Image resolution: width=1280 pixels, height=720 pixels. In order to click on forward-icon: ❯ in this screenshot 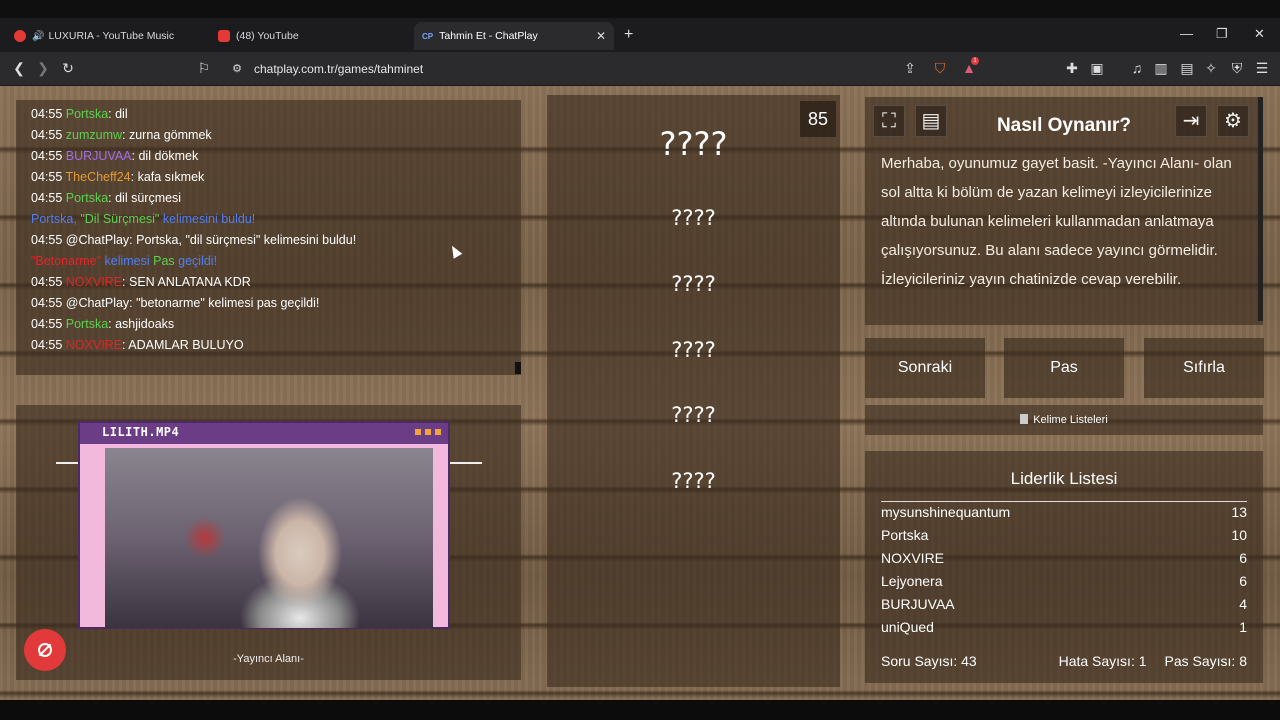, I will do `click(43, 68)`.